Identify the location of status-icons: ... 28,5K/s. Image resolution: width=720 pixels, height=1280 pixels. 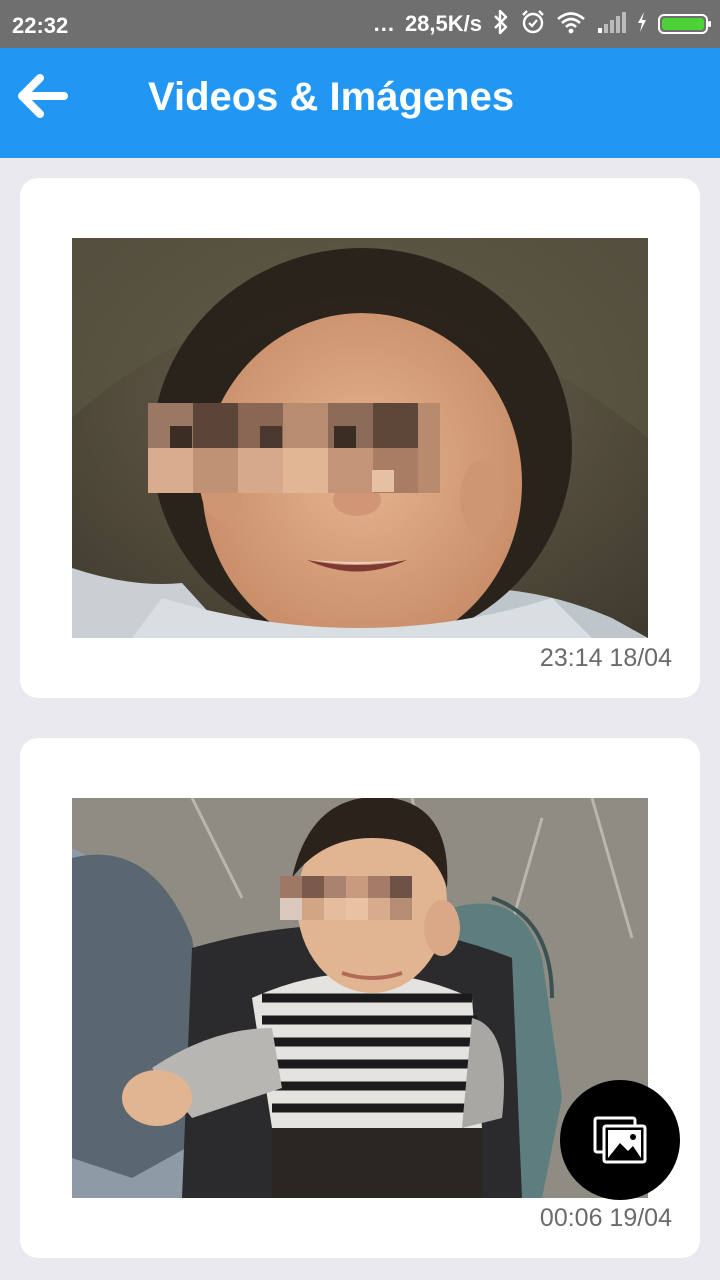
(542, 24).